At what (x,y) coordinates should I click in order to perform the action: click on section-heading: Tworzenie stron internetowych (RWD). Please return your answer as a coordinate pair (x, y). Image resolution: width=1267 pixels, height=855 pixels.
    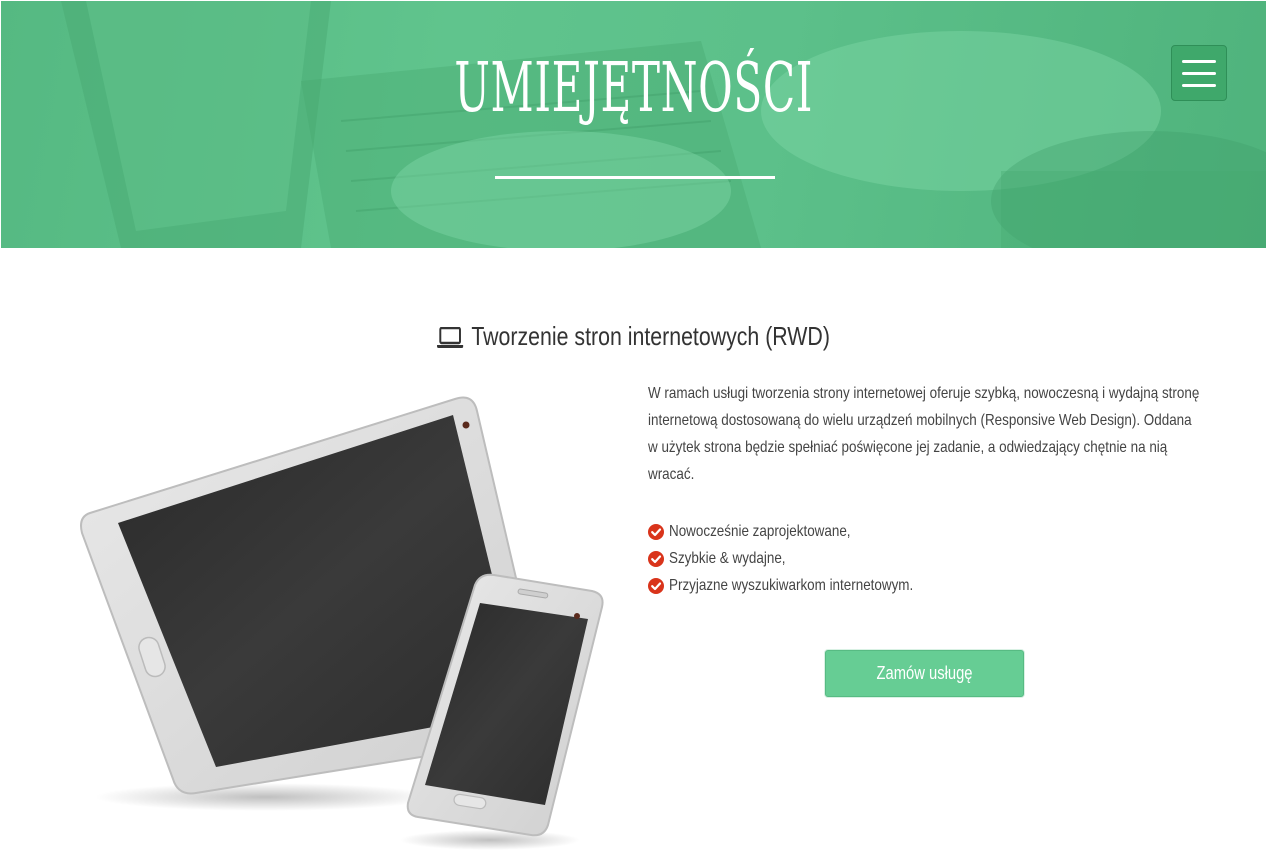
    Looking at the image, I should click on (633, 336).